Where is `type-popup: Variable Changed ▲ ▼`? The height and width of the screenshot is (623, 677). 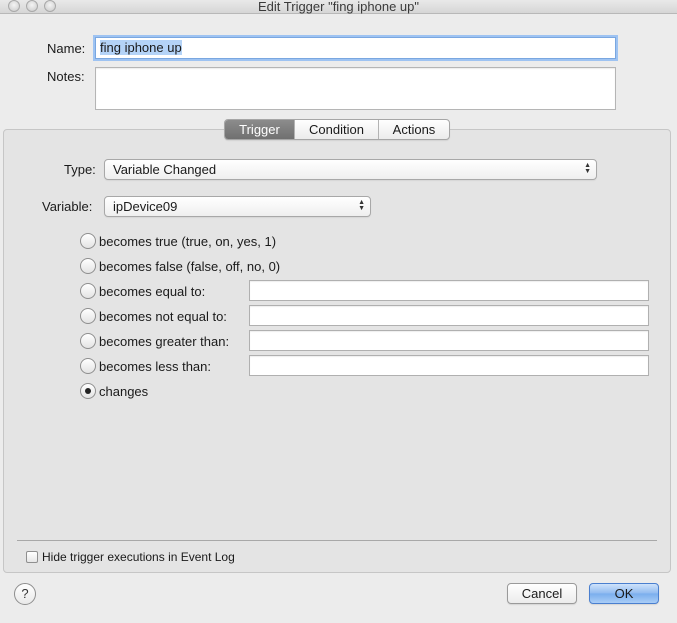
type-popup: Variable Changed ▲ ▼ is located at coordinates (350, 169).